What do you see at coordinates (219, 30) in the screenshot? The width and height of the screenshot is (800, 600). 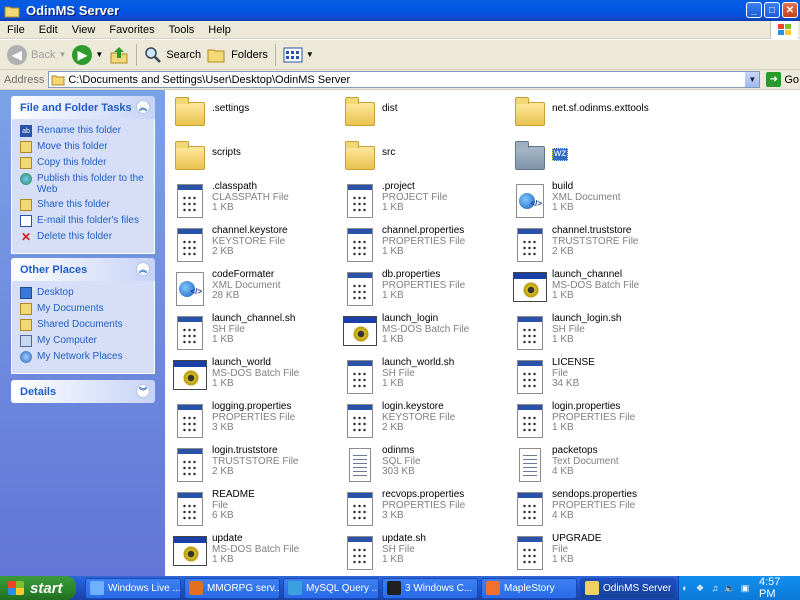 I see `menu-help: Help` at bounding box center [219, 30].